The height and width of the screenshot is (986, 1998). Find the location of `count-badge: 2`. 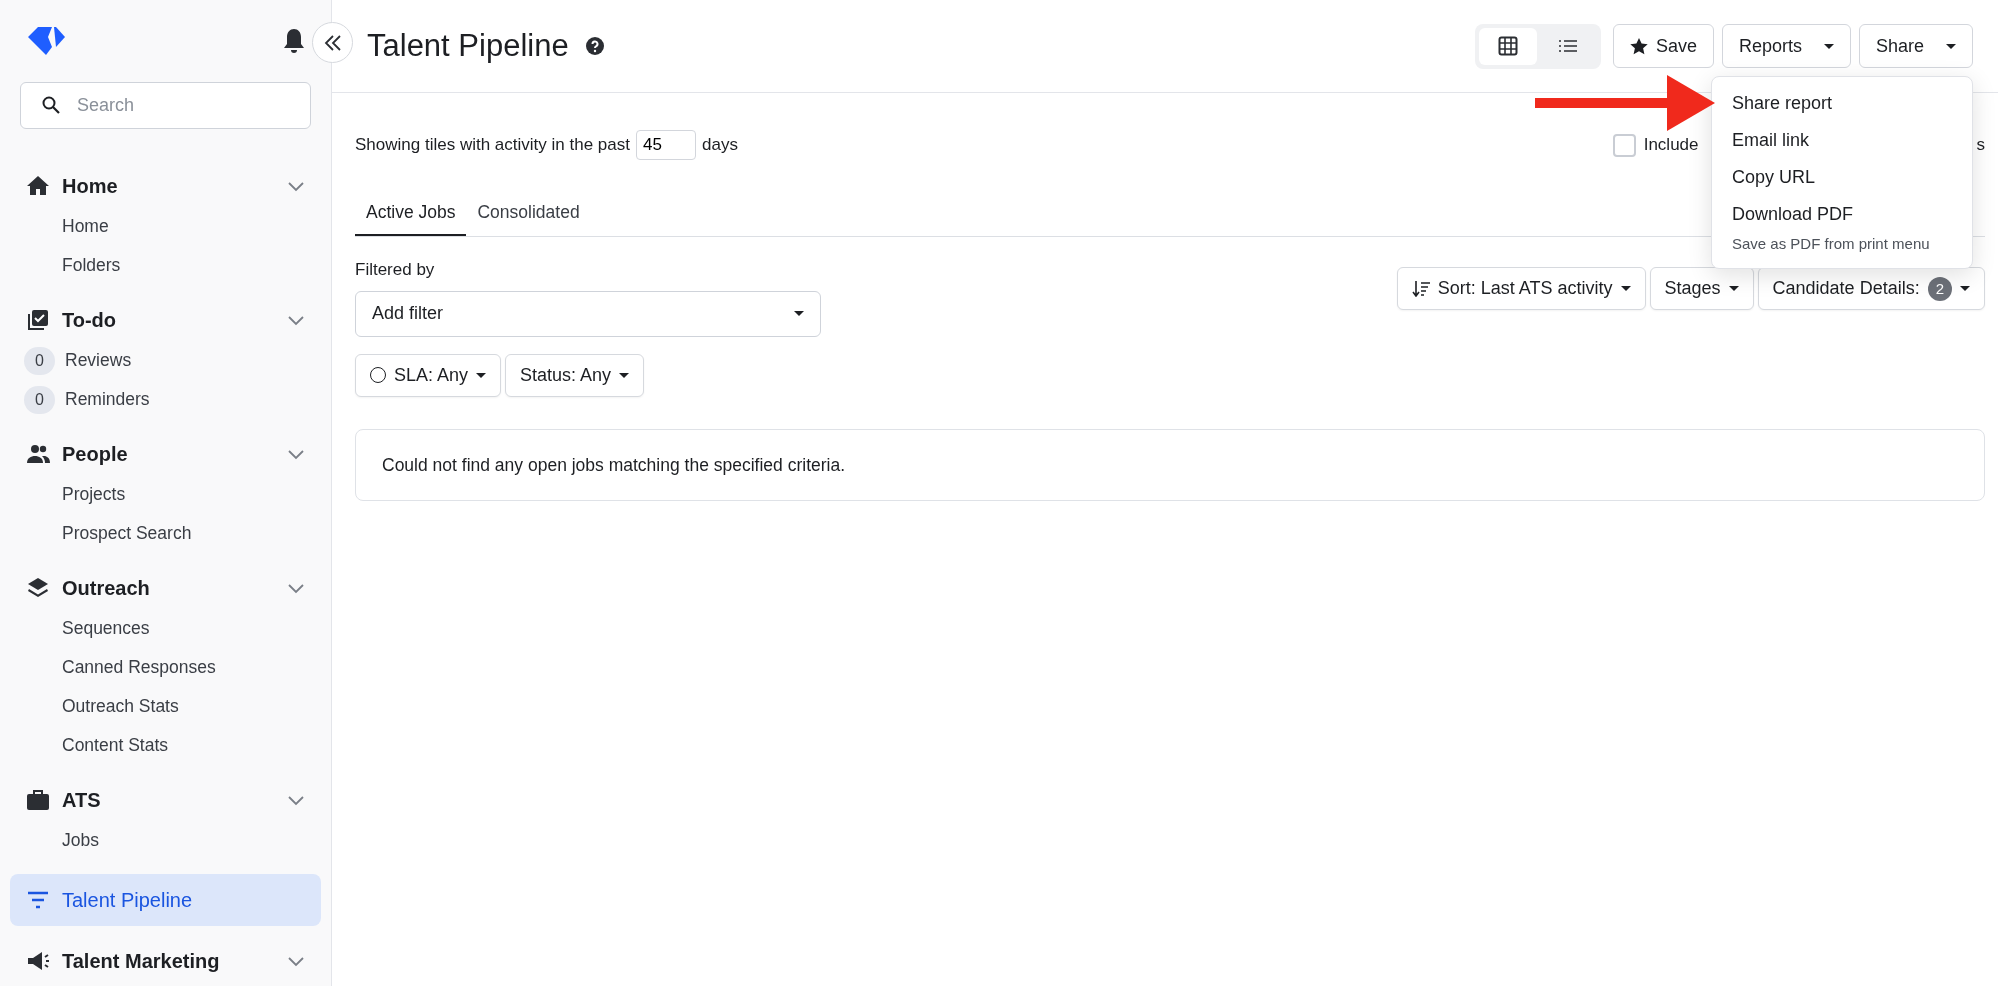

count-badge: 2 is located at coordinates (1939, 288).